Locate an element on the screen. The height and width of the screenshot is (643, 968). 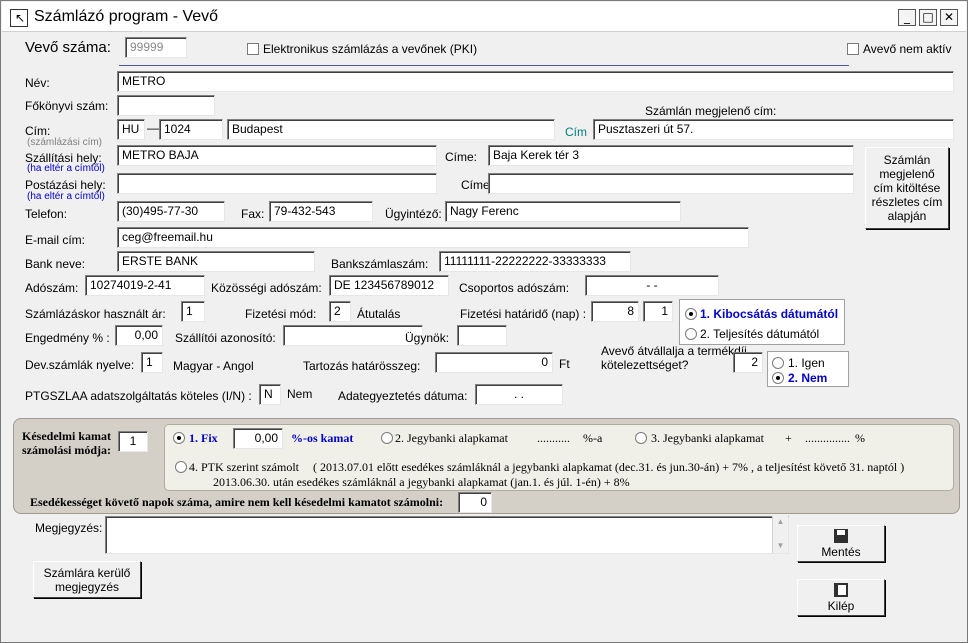
email-label: E-mail cím: is located at coordinates (55, 240).